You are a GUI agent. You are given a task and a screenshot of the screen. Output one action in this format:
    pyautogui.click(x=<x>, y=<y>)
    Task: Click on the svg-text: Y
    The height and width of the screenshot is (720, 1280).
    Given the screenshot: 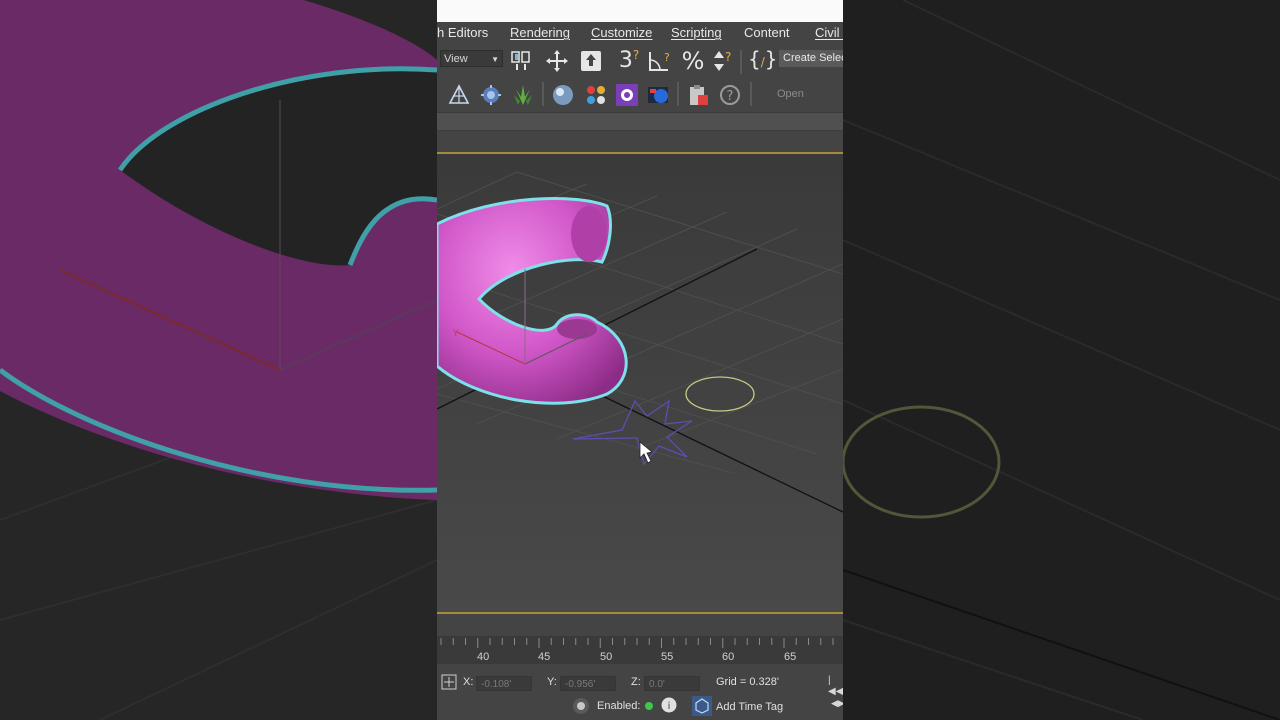 What is the action you would take?
    pyautogui.click(x=455, y=334)
    